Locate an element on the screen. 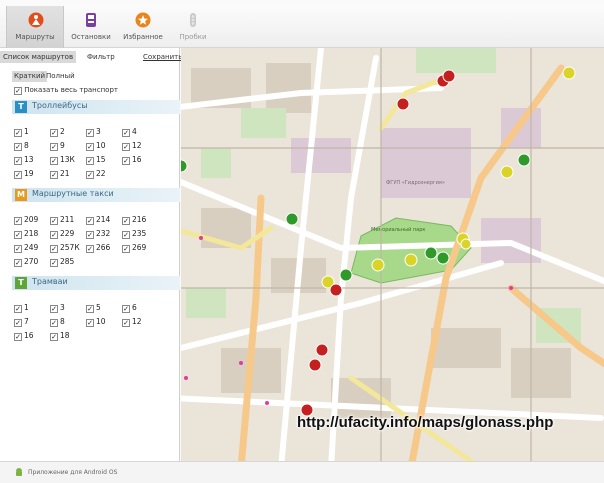 Image resolution: width=604 pixels, height=483 pixels. route-checkbox: ✓ 19 is located at coordinates (24, 173).